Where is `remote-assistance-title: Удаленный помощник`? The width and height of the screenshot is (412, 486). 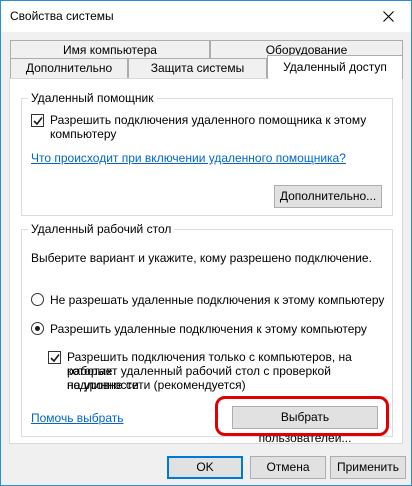 remote-assistance-title: Удаленный помощник is located at coordinates (92, 98).